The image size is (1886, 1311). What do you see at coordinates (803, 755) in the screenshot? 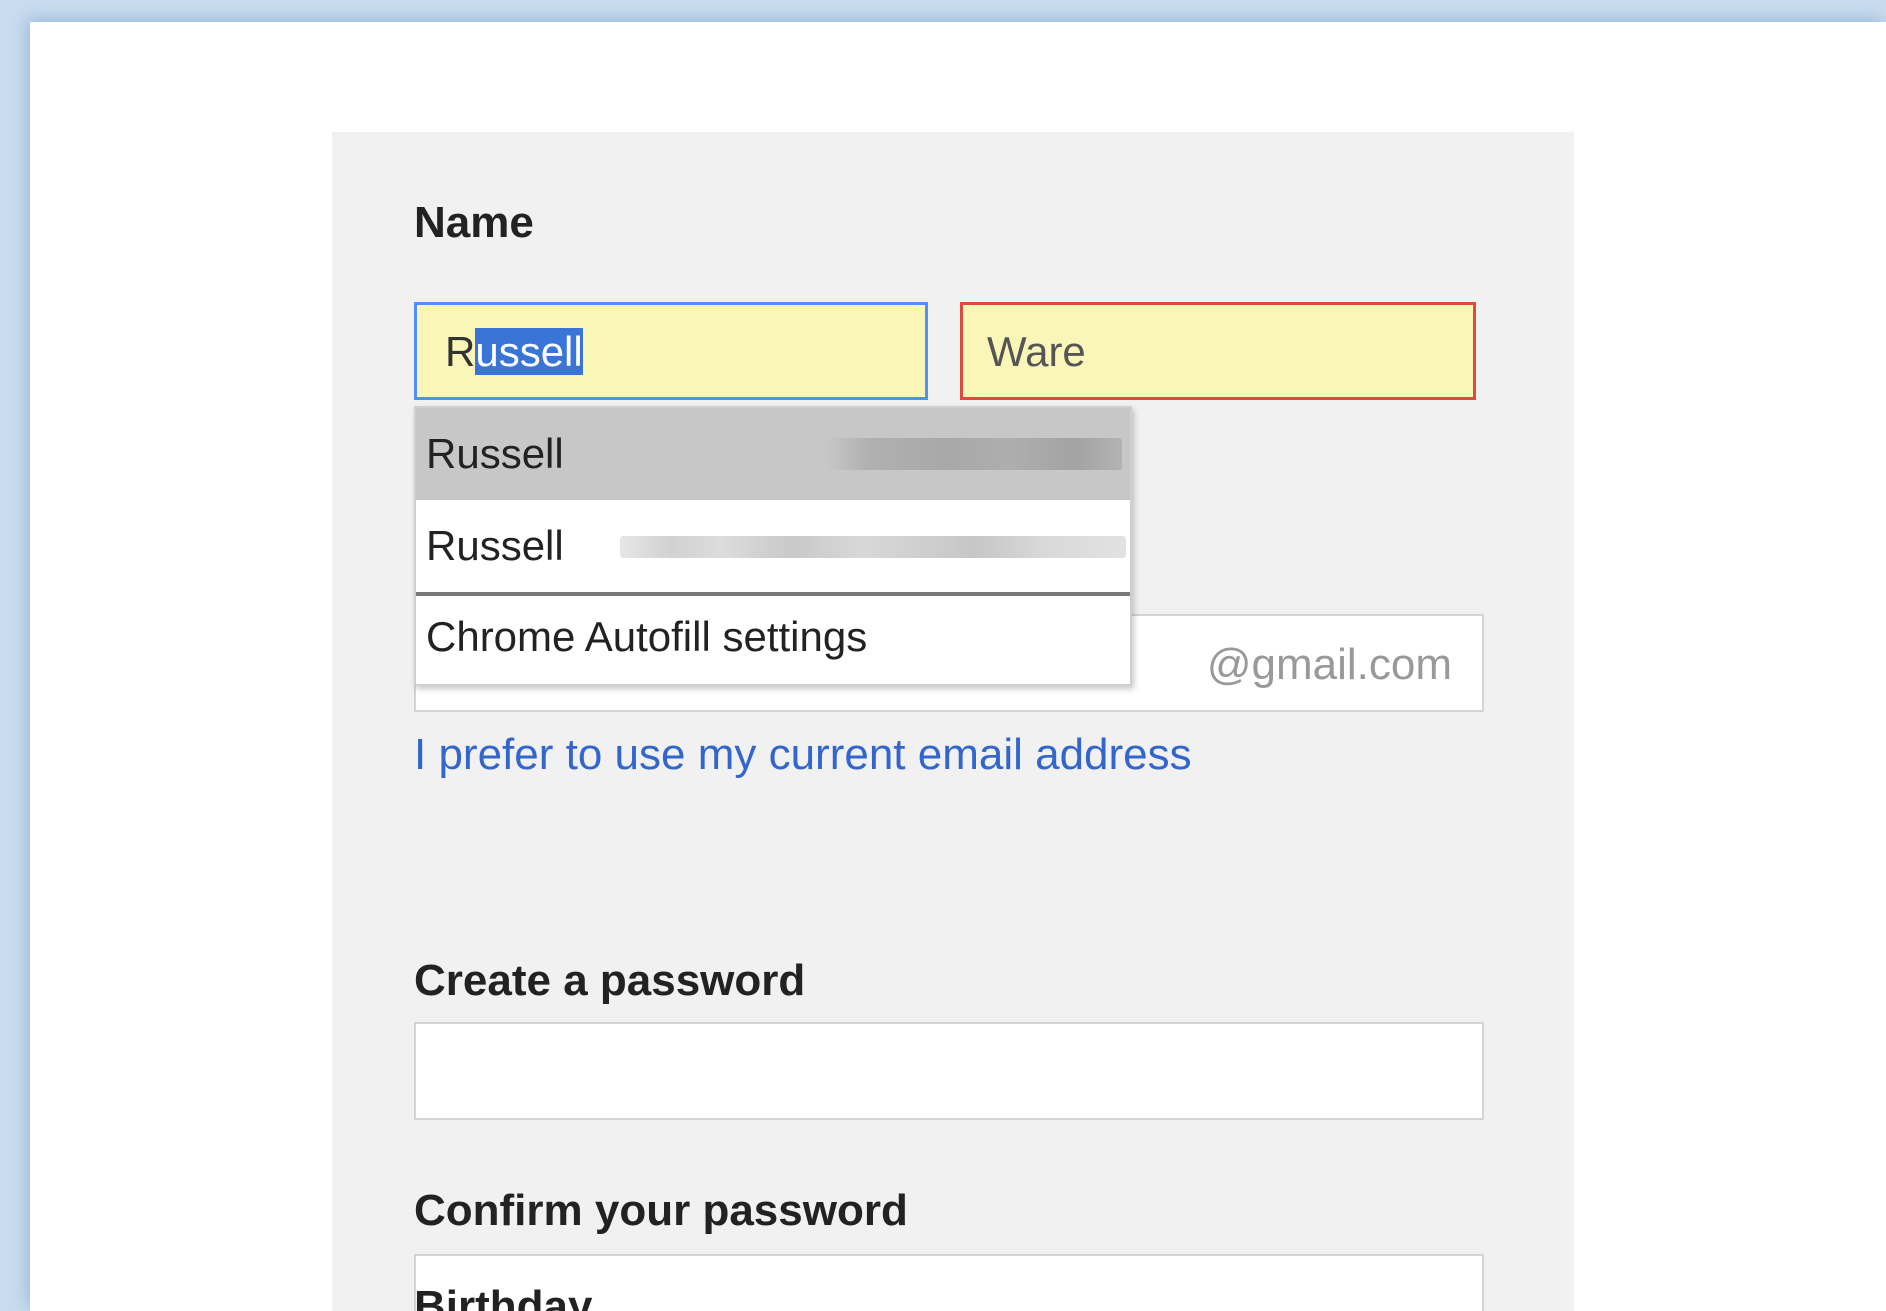
I see `use-current-email-link: I prefer to use my current email address` at bounding box center [803, 755].